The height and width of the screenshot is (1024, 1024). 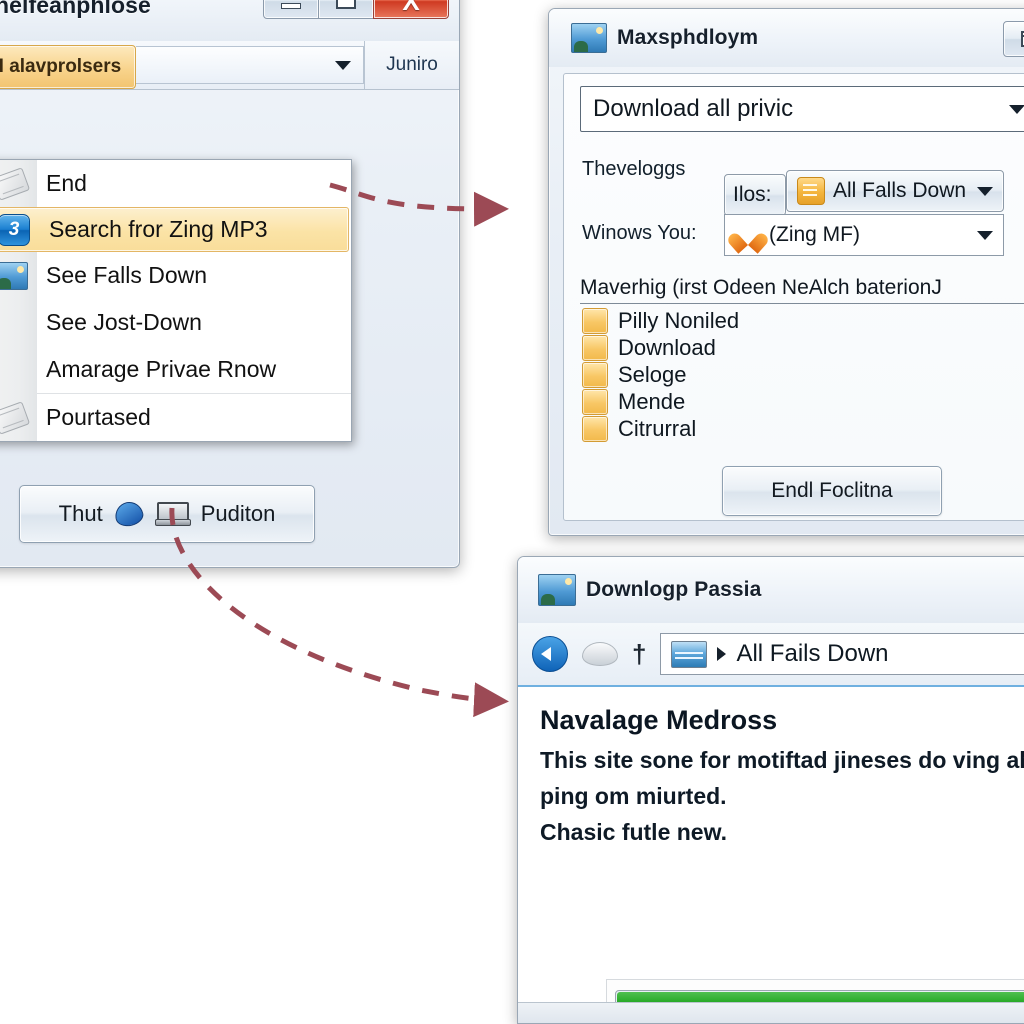 What do you see at coordinates (693, 108) in the screenshot?
I see `combo-value: Download all privic` at bounding box center [693, 108].